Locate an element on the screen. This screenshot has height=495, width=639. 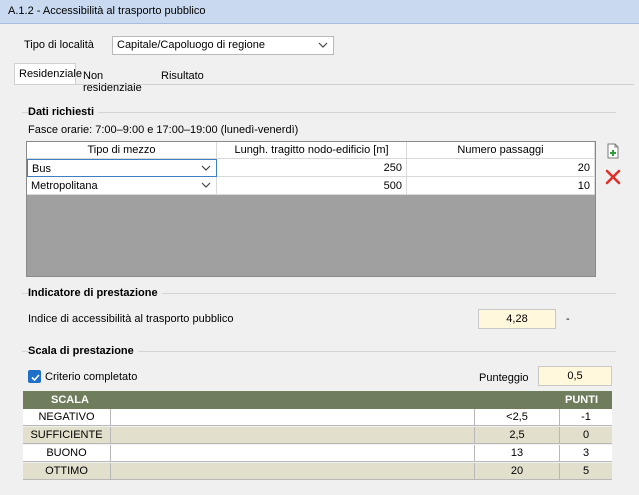
cell-text: Metropolitana is located at coordinates (64, 186).